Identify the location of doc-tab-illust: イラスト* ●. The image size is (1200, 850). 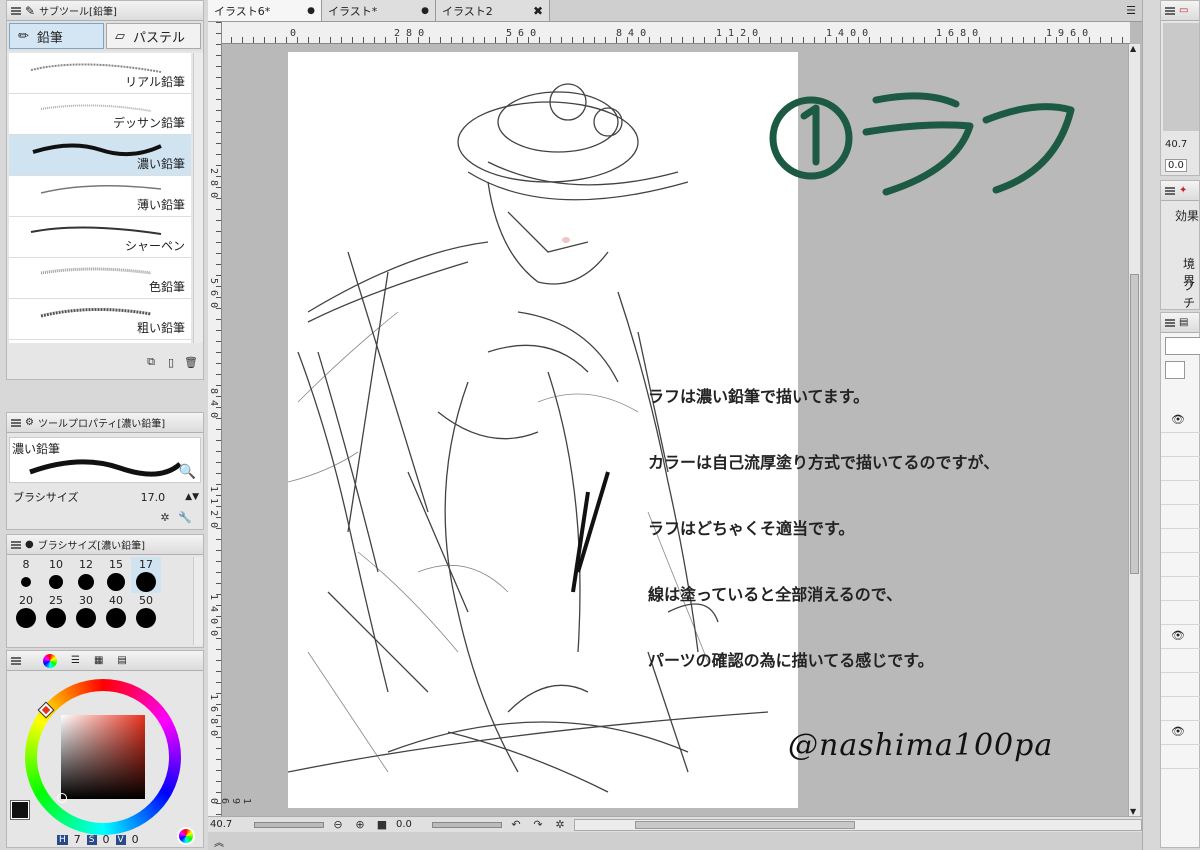
(379, 10).